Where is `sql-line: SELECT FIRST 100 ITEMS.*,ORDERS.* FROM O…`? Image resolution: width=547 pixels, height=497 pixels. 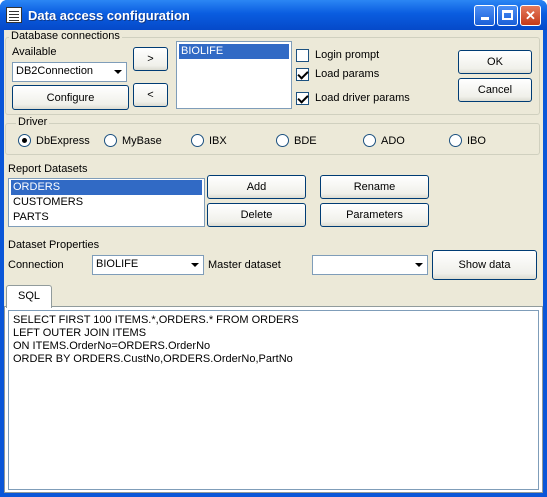
sql-line: SELECT FIRST 100 ITEMS.*,ORDERS.* FROM O… is located at coordinates (156, 320).